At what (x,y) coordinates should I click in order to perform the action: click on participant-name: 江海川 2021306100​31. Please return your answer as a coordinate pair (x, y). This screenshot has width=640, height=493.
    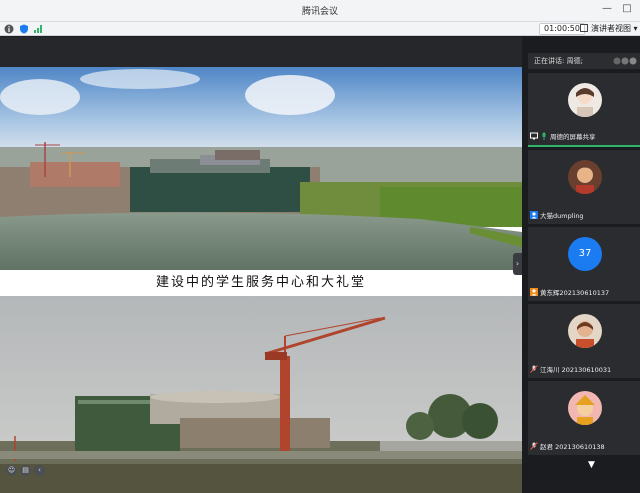
    Looking at the image, I should click on (576, 370).